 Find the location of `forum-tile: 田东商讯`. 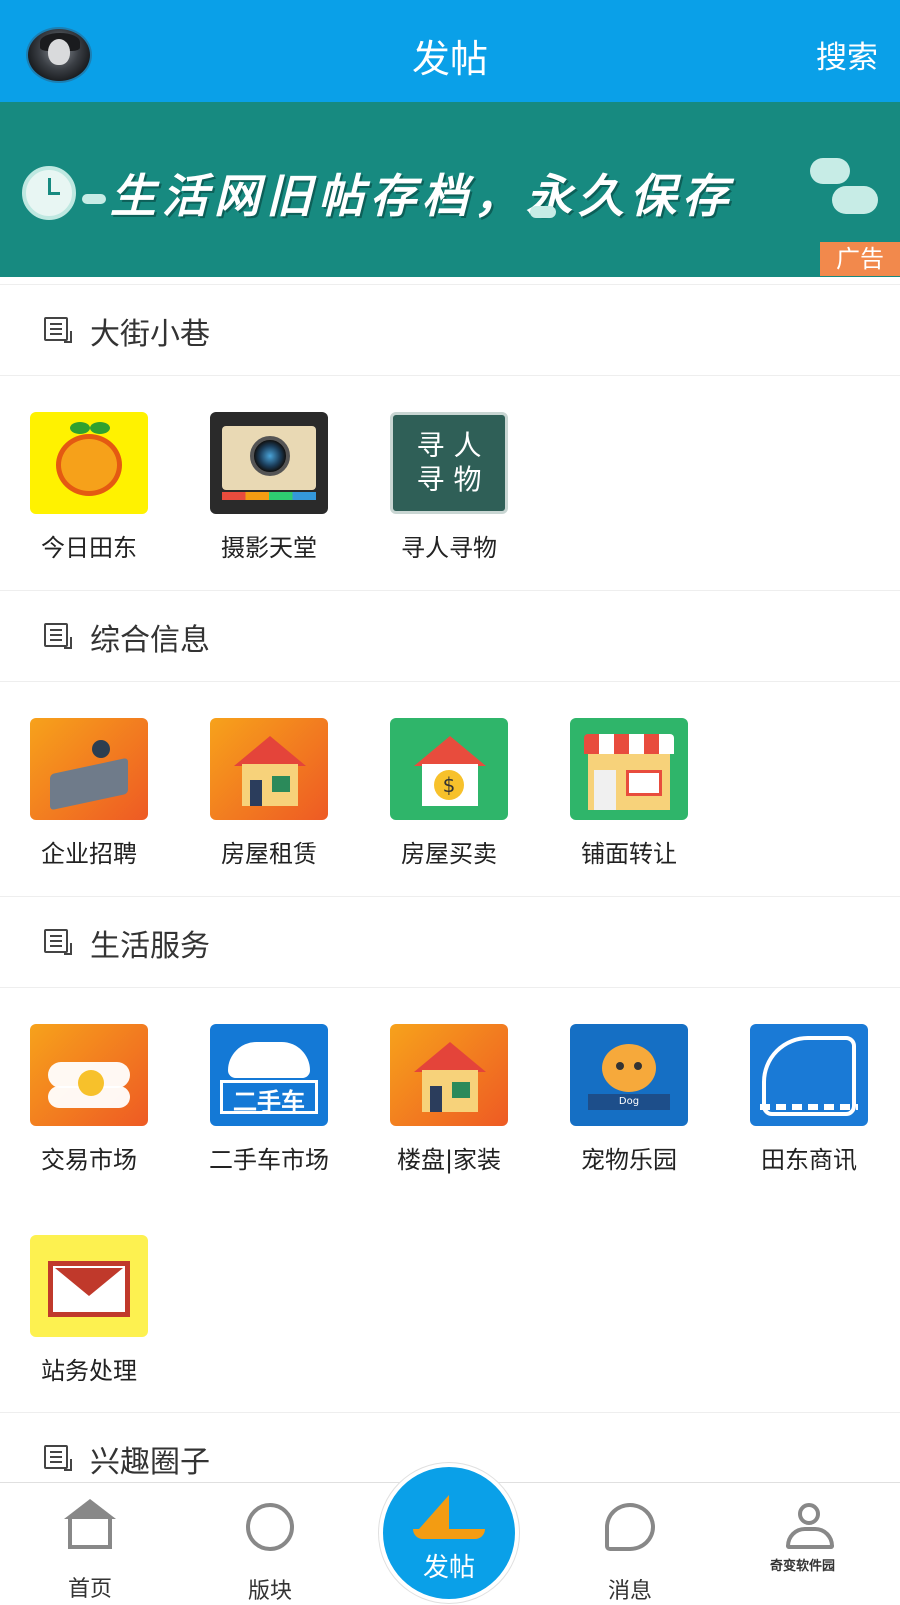

forum-tile: 田东商讯 is located at coordinates (809, 1099).